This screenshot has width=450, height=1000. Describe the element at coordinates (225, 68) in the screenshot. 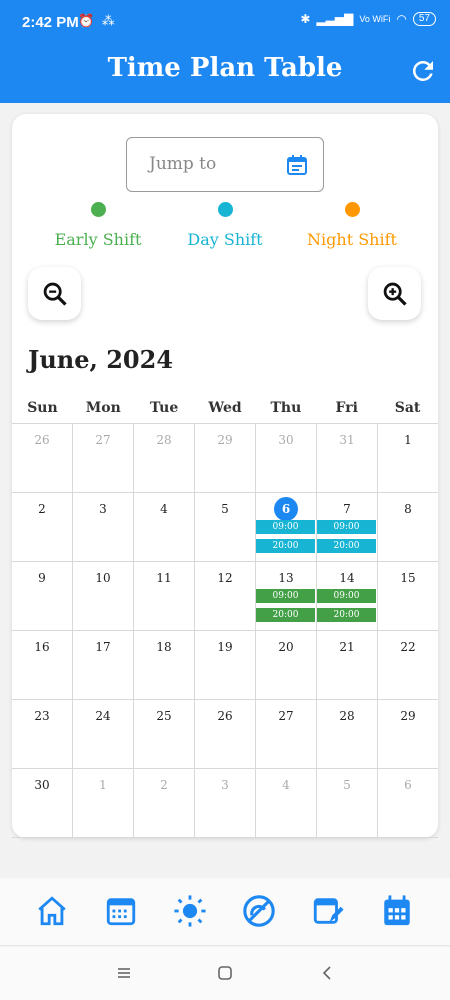

I see `page-title: Time Plan Table` at that location.